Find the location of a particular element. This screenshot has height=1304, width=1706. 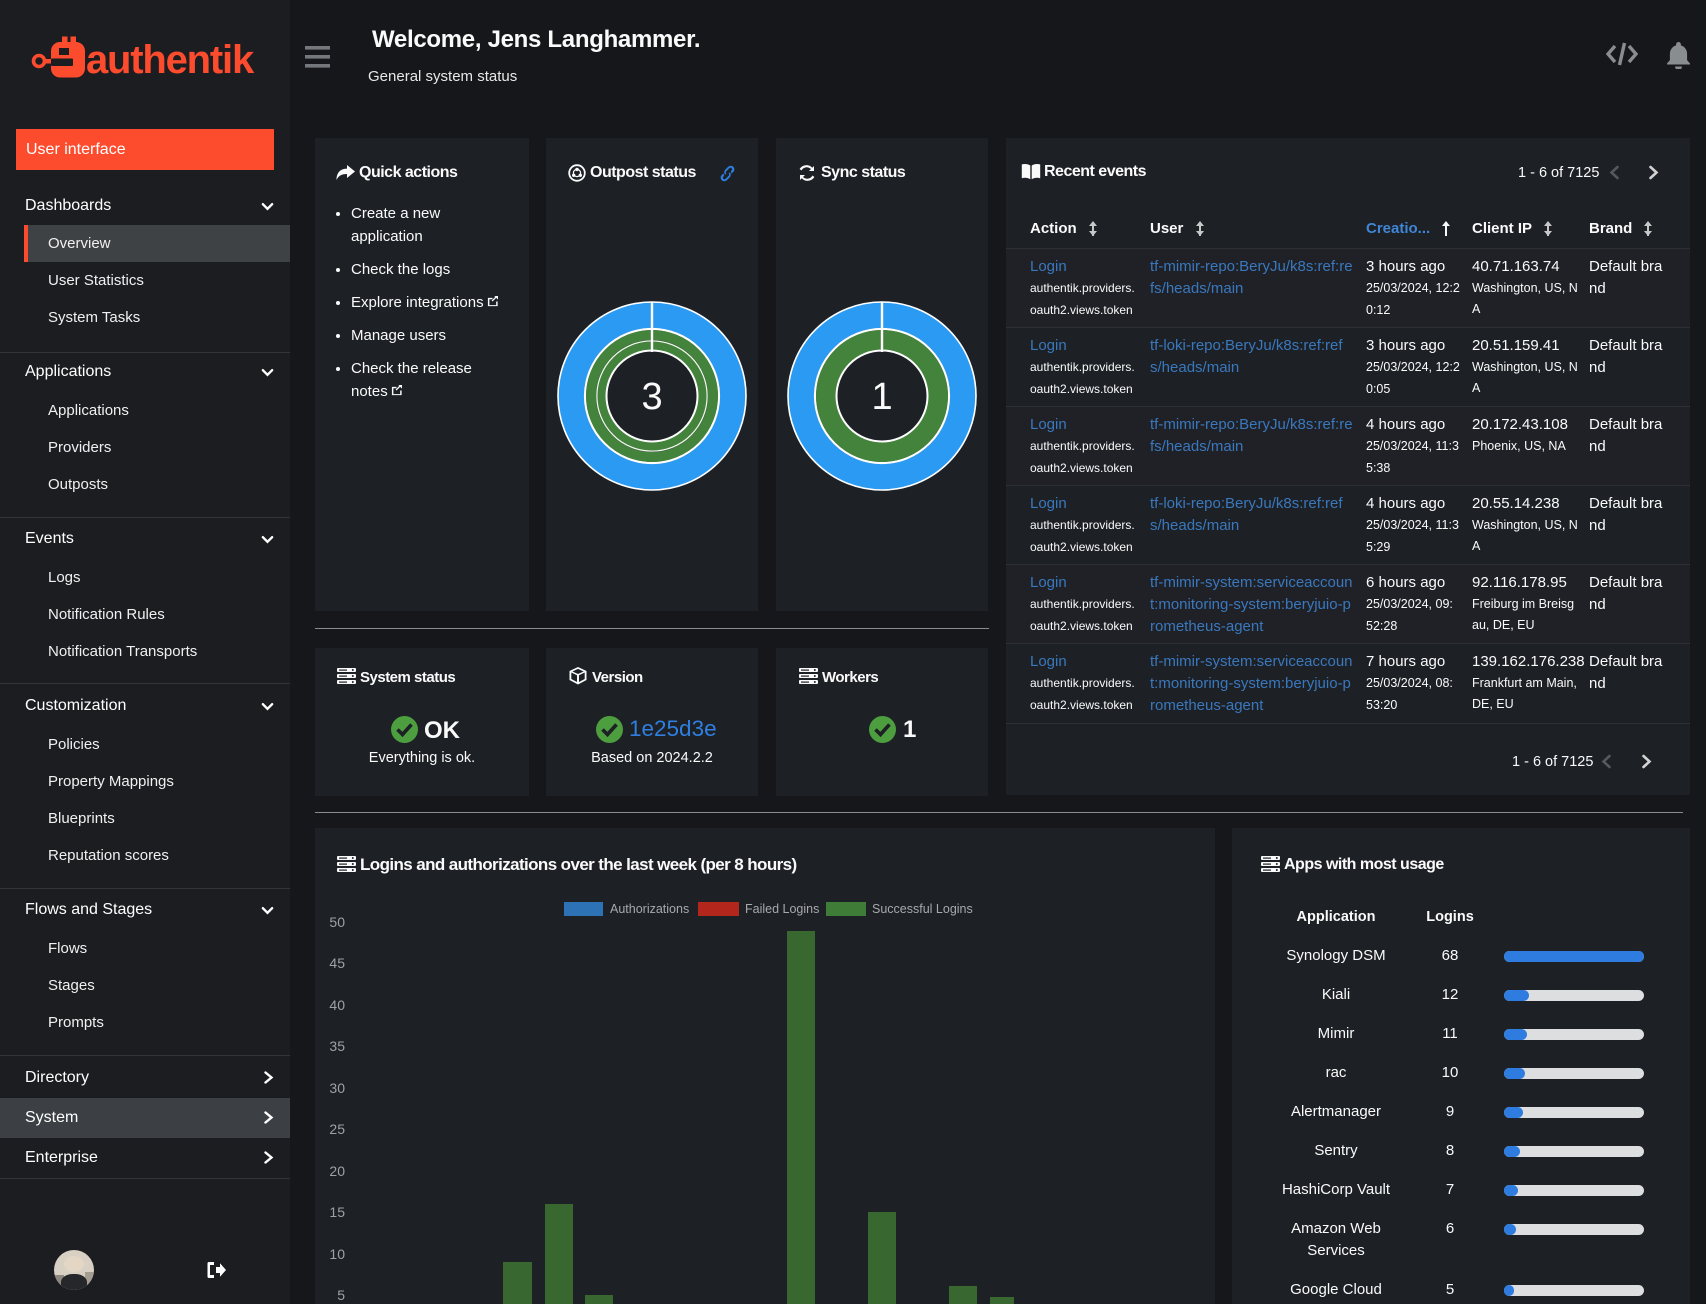

svg-text: 3 is located at coordinates (651, 397).